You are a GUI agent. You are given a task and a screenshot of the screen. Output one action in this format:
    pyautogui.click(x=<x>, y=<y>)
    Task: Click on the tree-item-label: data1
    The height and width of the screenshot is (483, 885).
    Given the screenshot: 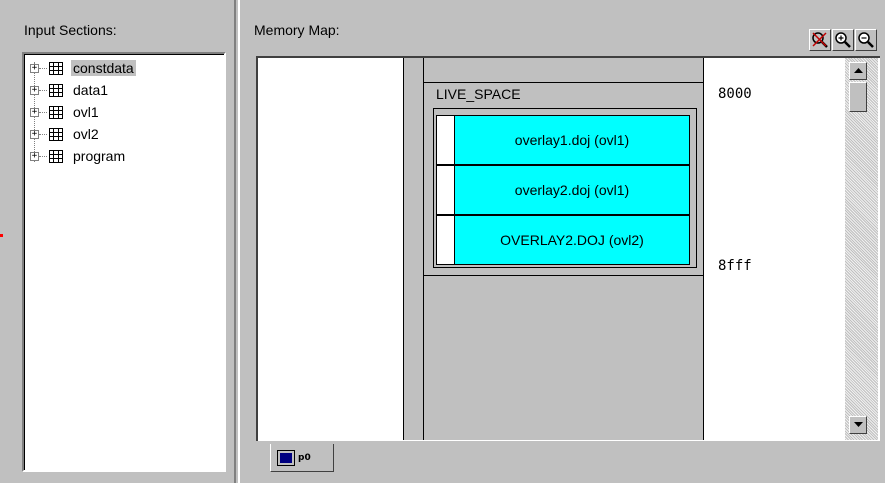 What is the action you would take?
    pyautogui.click(x=91, y=90)
    